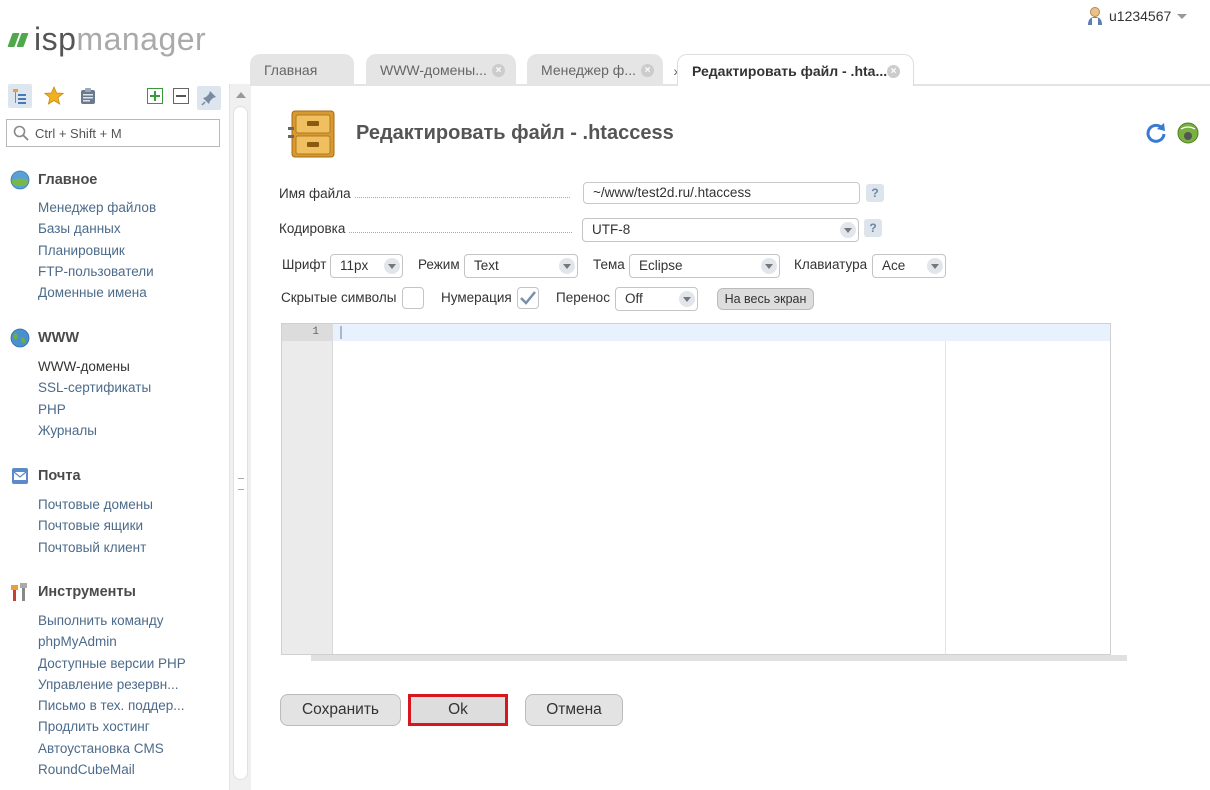  What do you see at coordinates (424, 193) in the screenshot?
I see `filename-label-row: Имя файла` at bounding box center [424, 193].